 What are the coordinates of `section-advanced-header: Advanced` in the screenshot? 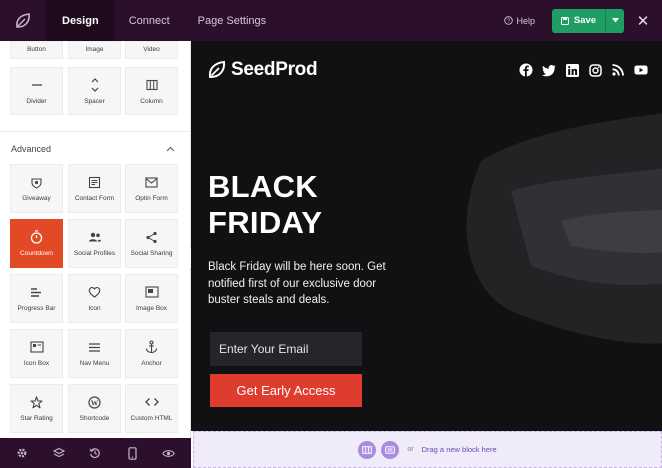 It's located at (95, 148).